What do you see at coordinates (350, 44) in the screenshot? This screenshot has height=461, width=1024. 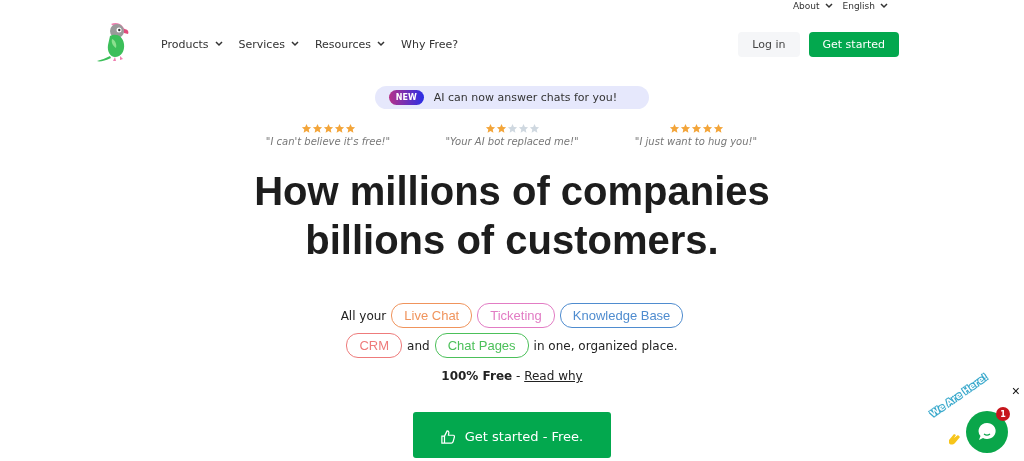 I see `nav-link: Resources` at bounding box center [350, 44].